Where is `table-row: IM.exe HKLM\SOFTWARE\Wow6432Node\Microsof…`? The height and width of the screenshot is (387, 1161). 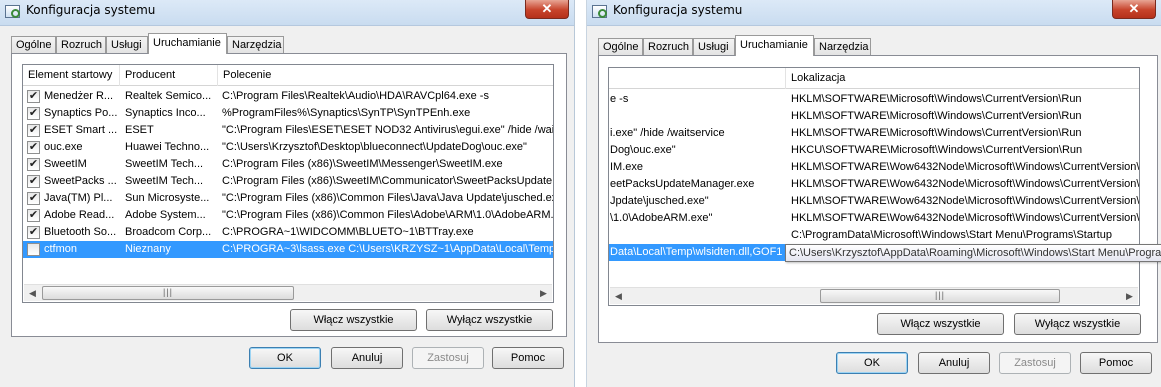 table-row: IM.exe HKLM\SOFTWARE\Wow6432Node\Microsof… is located at coordinates (874, 167).